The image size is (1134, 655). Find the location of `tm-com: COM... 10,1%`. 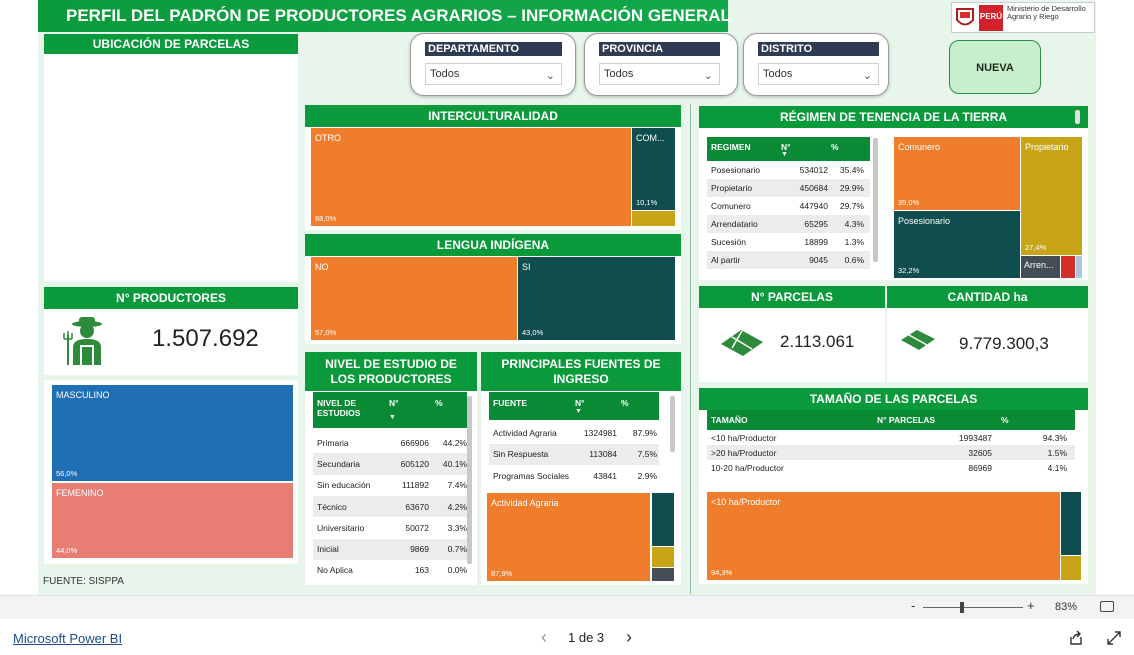

tm-com: COM... 10,1% is located at coordinates (653, 169).